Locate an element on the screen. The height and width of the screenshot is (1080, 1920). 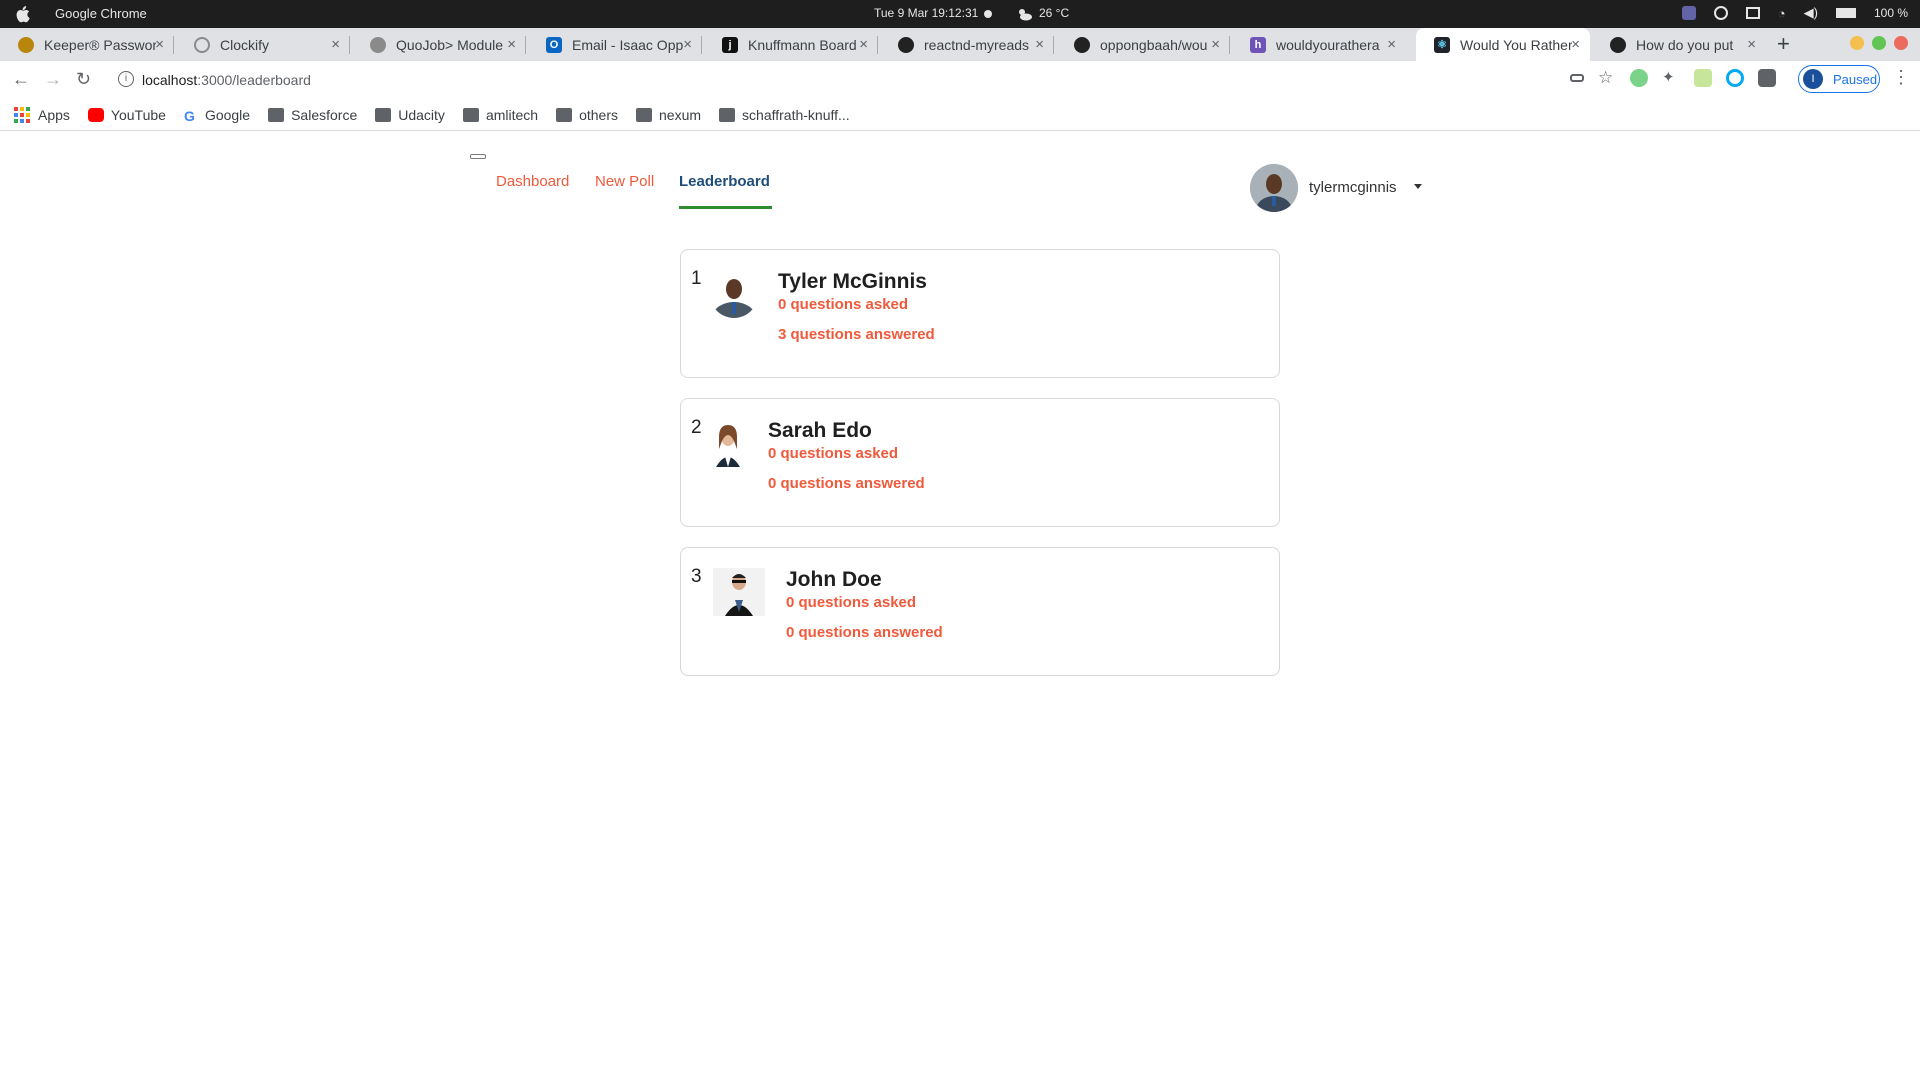
bookmark-star-icon: ☆ is located at coordinates (1607, 78).